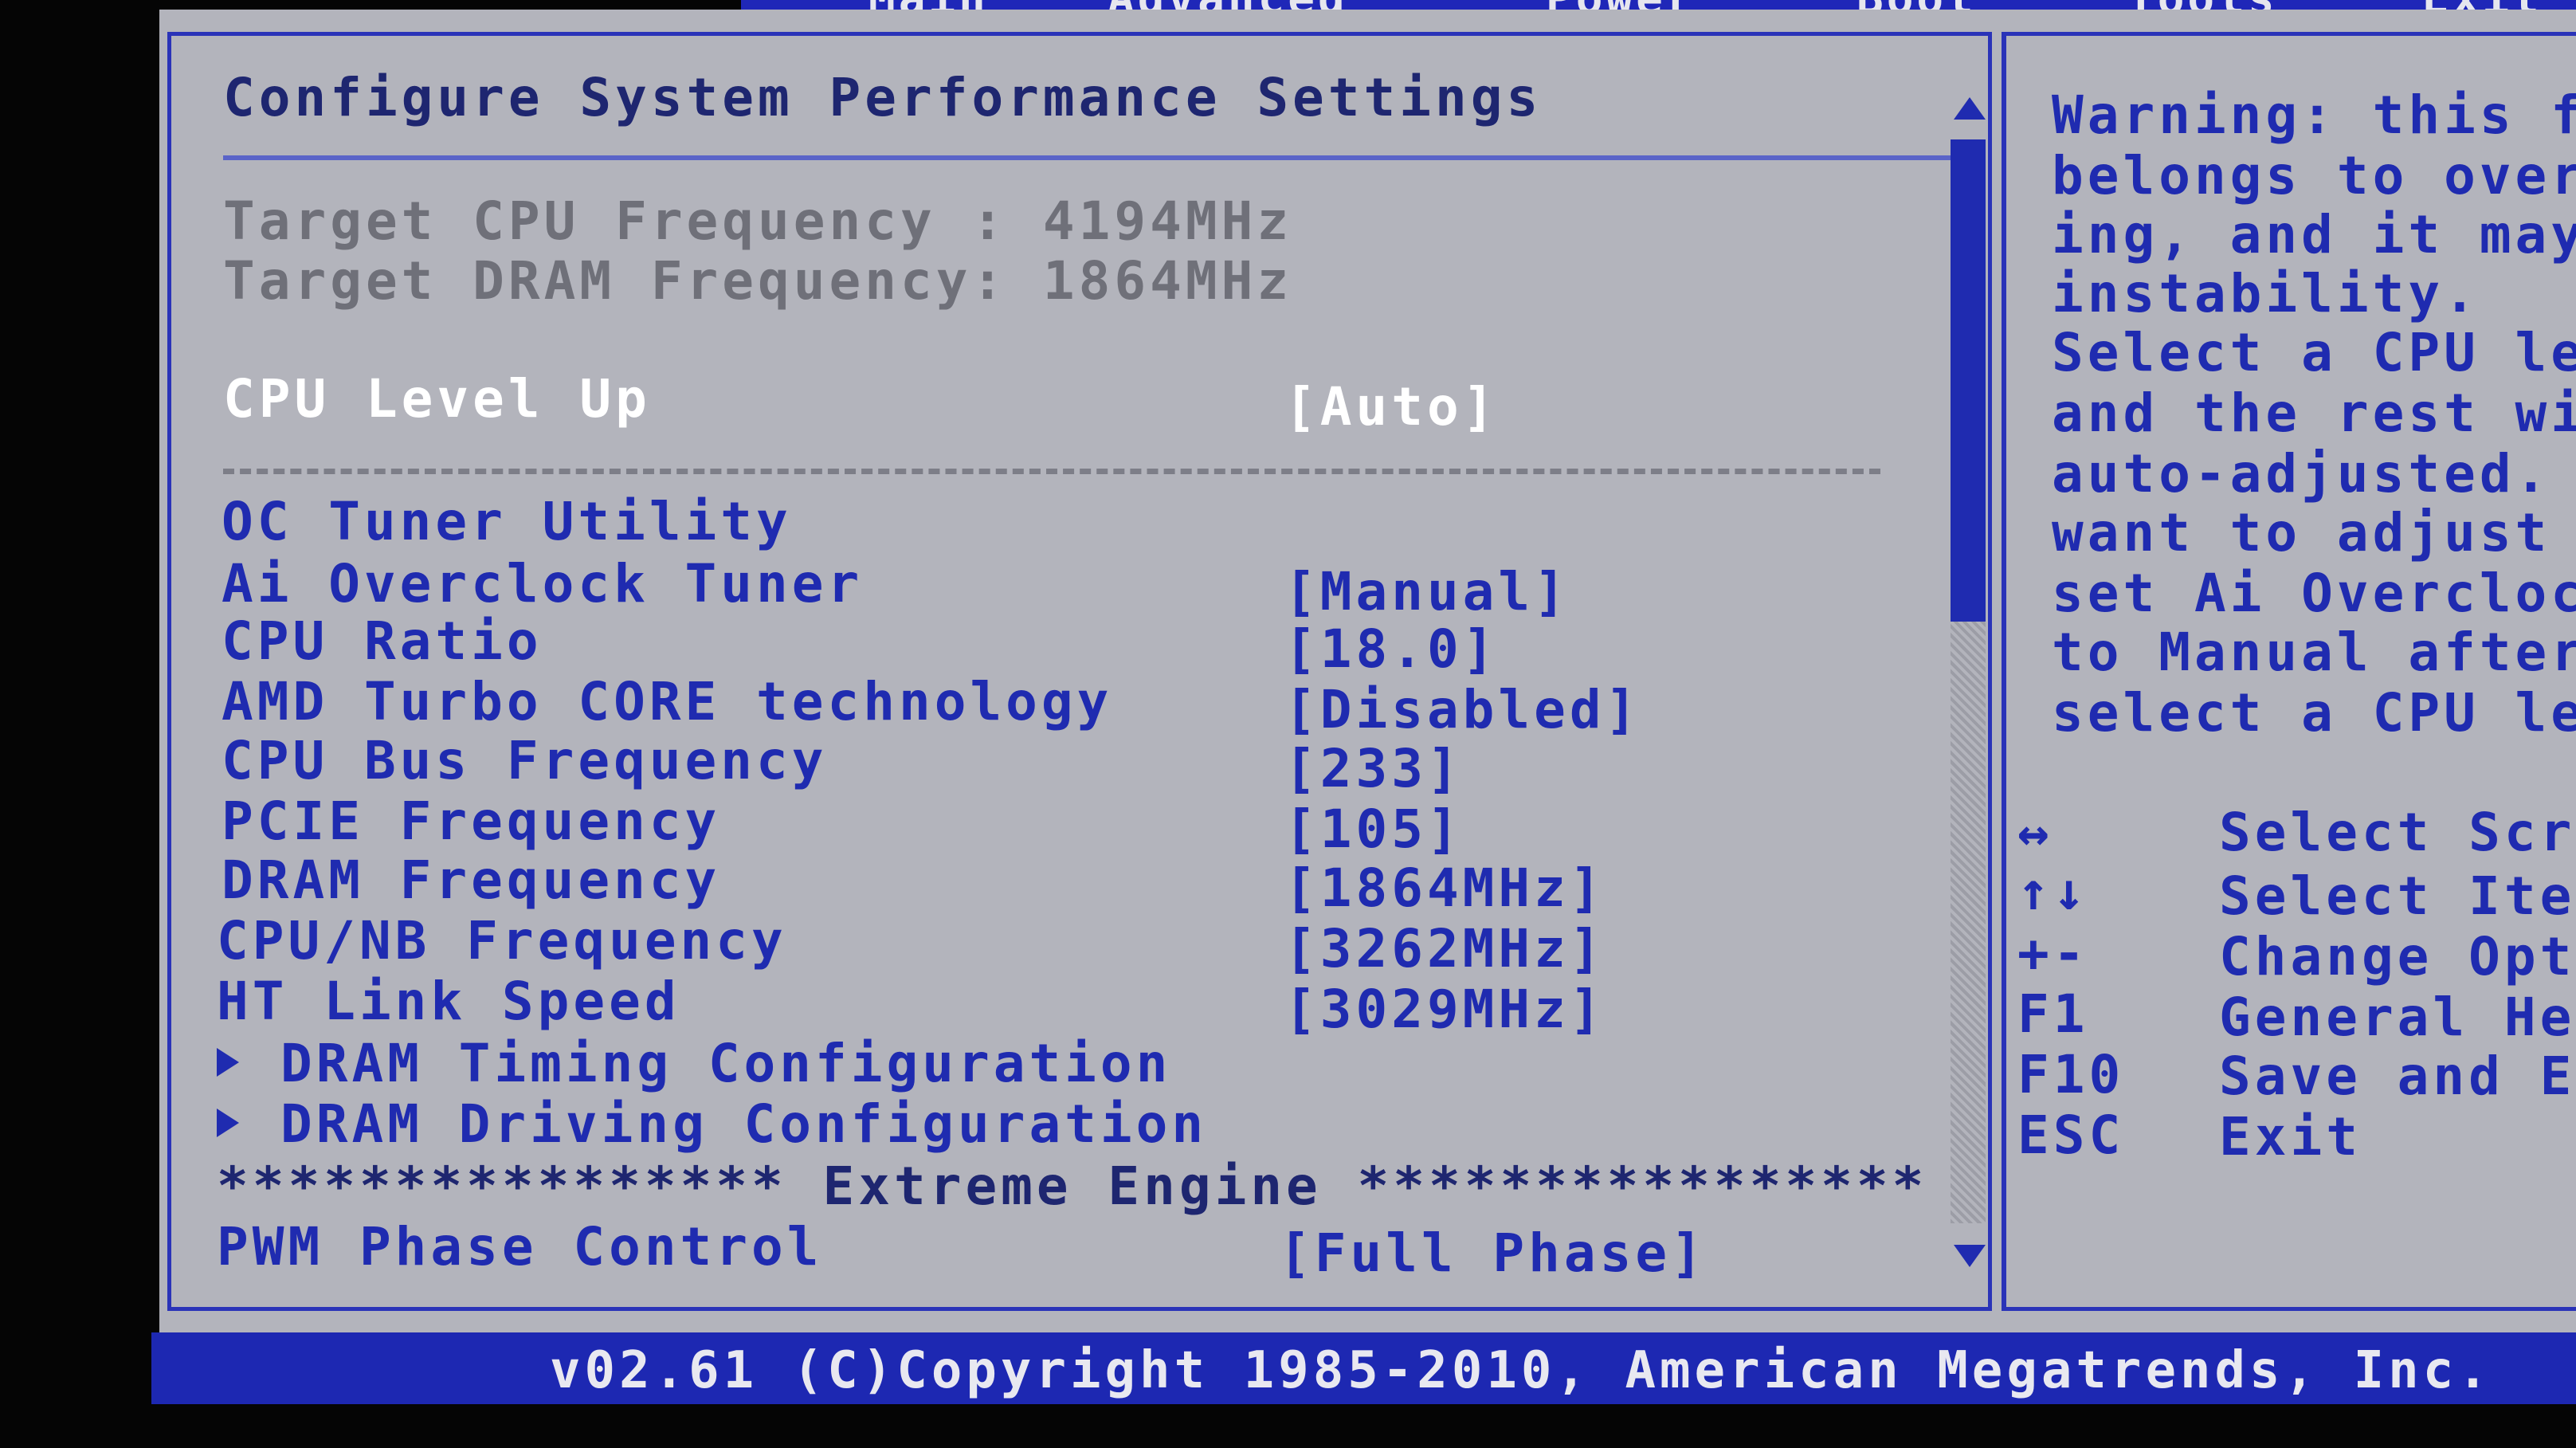  I want to click on key-desc: Exit, so click(2290, 1136).